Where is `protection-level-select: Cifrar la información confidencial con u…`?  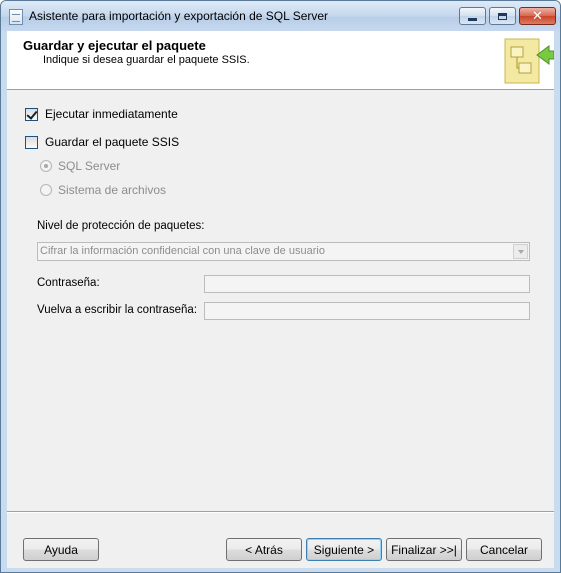 protection-level-select: Cifrar la información confidencial con u… is located at coordinates (283, 251).